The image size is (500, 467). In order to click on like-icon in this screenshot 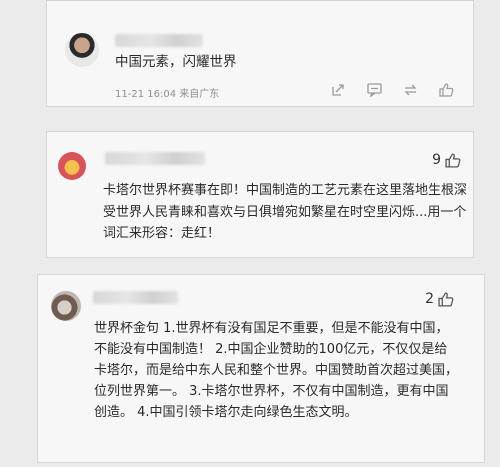, I will do `click(446, 90)`.